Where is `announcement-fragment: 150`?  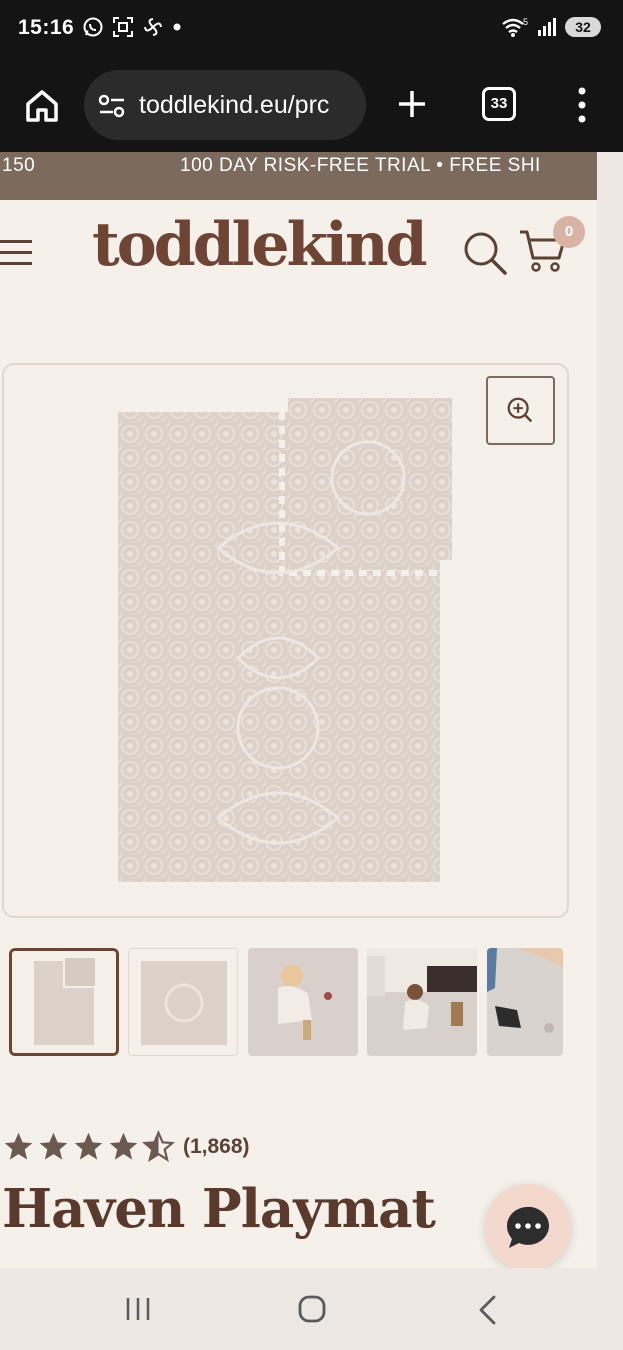
announcement-fragment: 150 is located at coordinates (19, 165).